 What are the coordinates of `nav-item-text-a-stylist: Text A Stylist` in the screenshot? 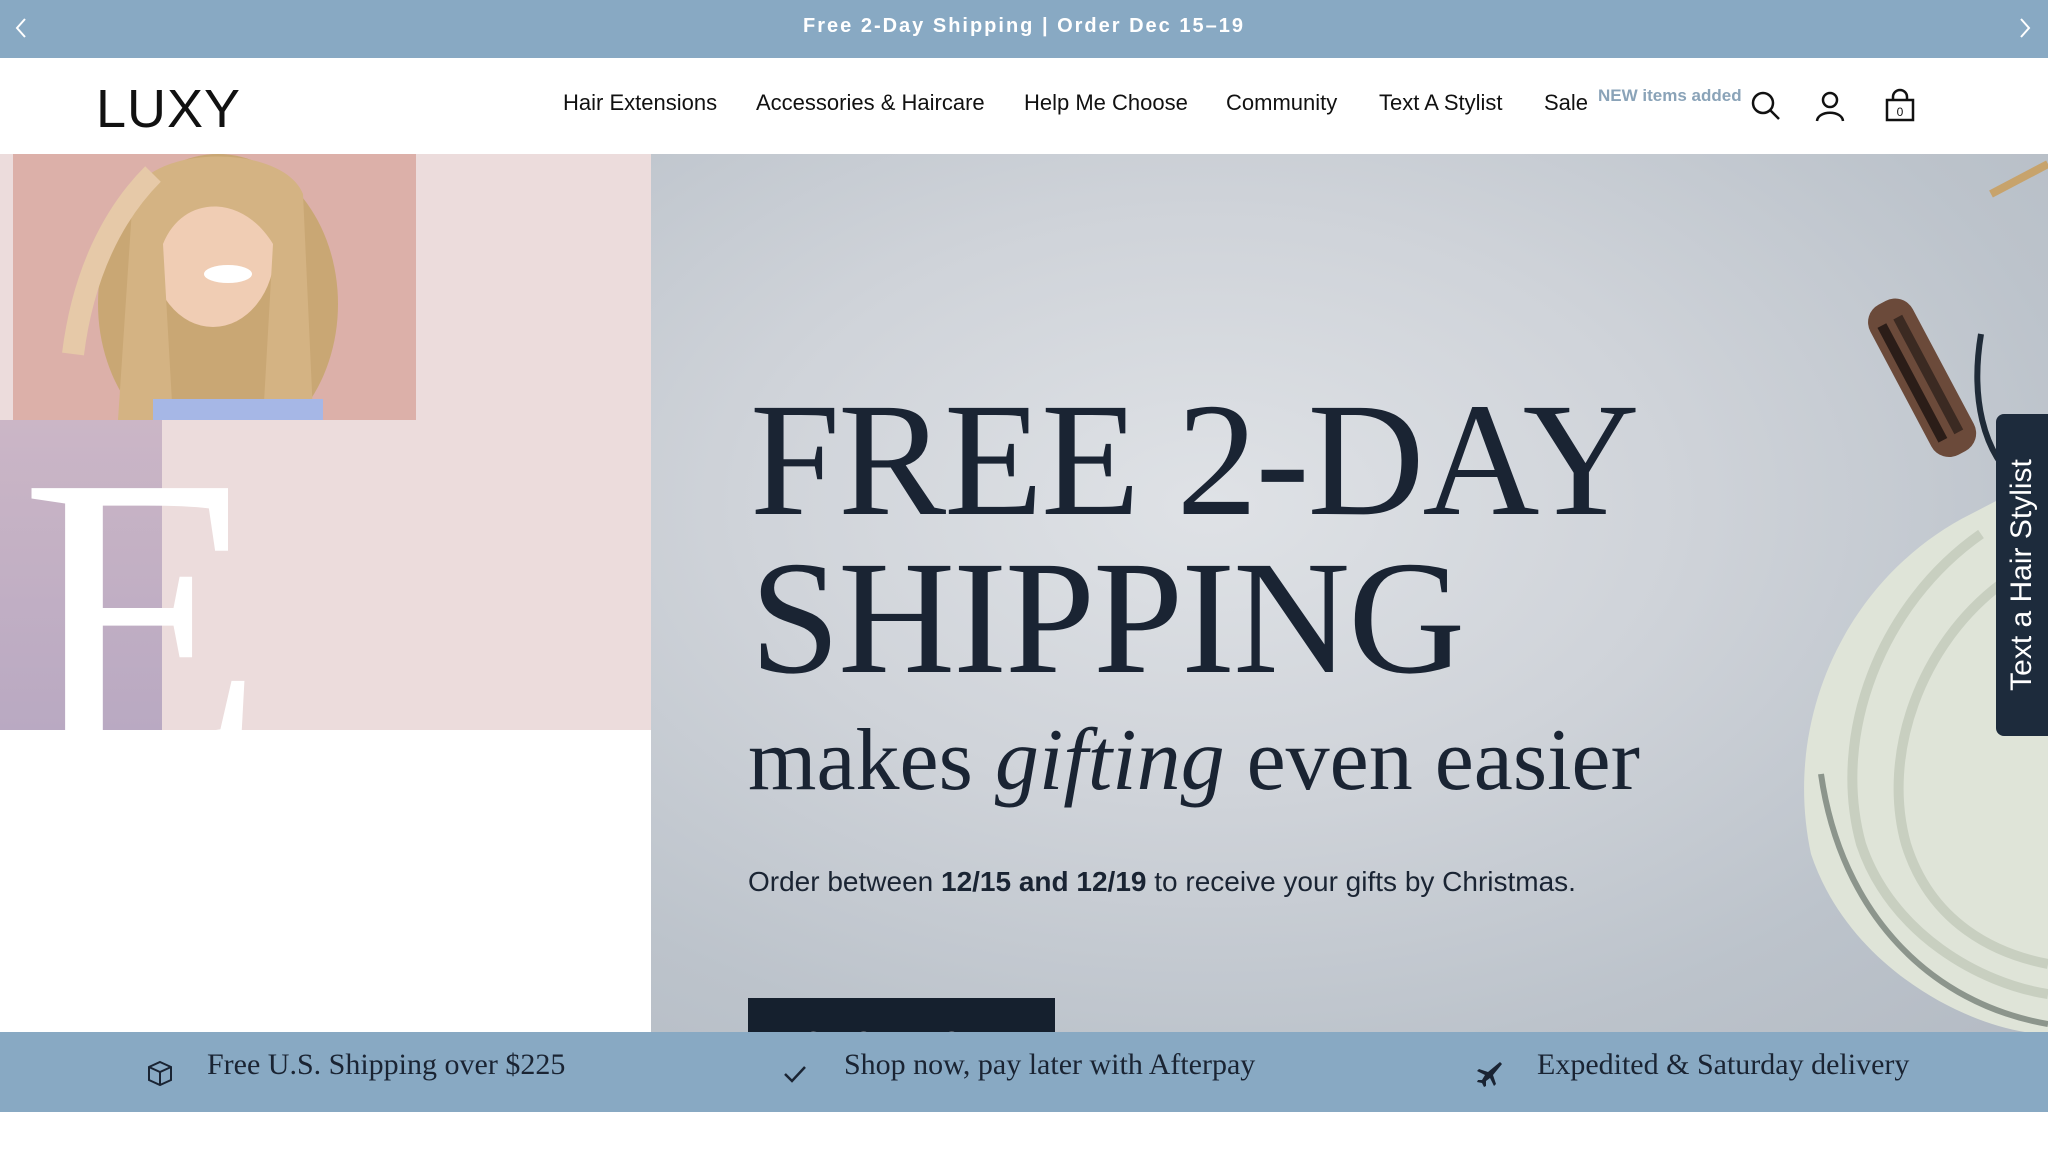 It's located at (1441, 103).